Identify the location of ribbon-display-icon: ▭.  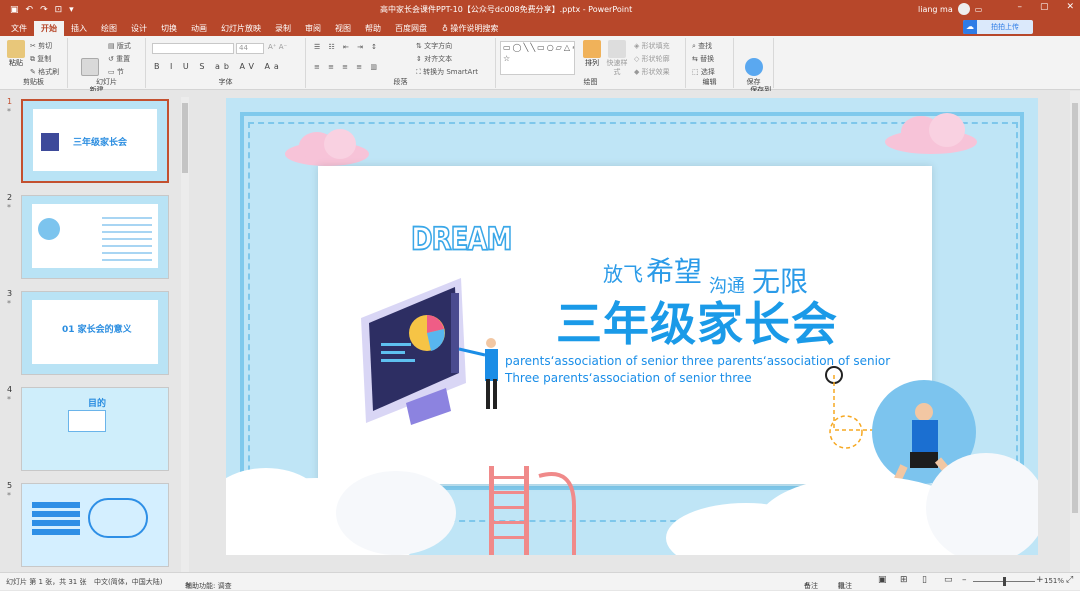
(979, 9).